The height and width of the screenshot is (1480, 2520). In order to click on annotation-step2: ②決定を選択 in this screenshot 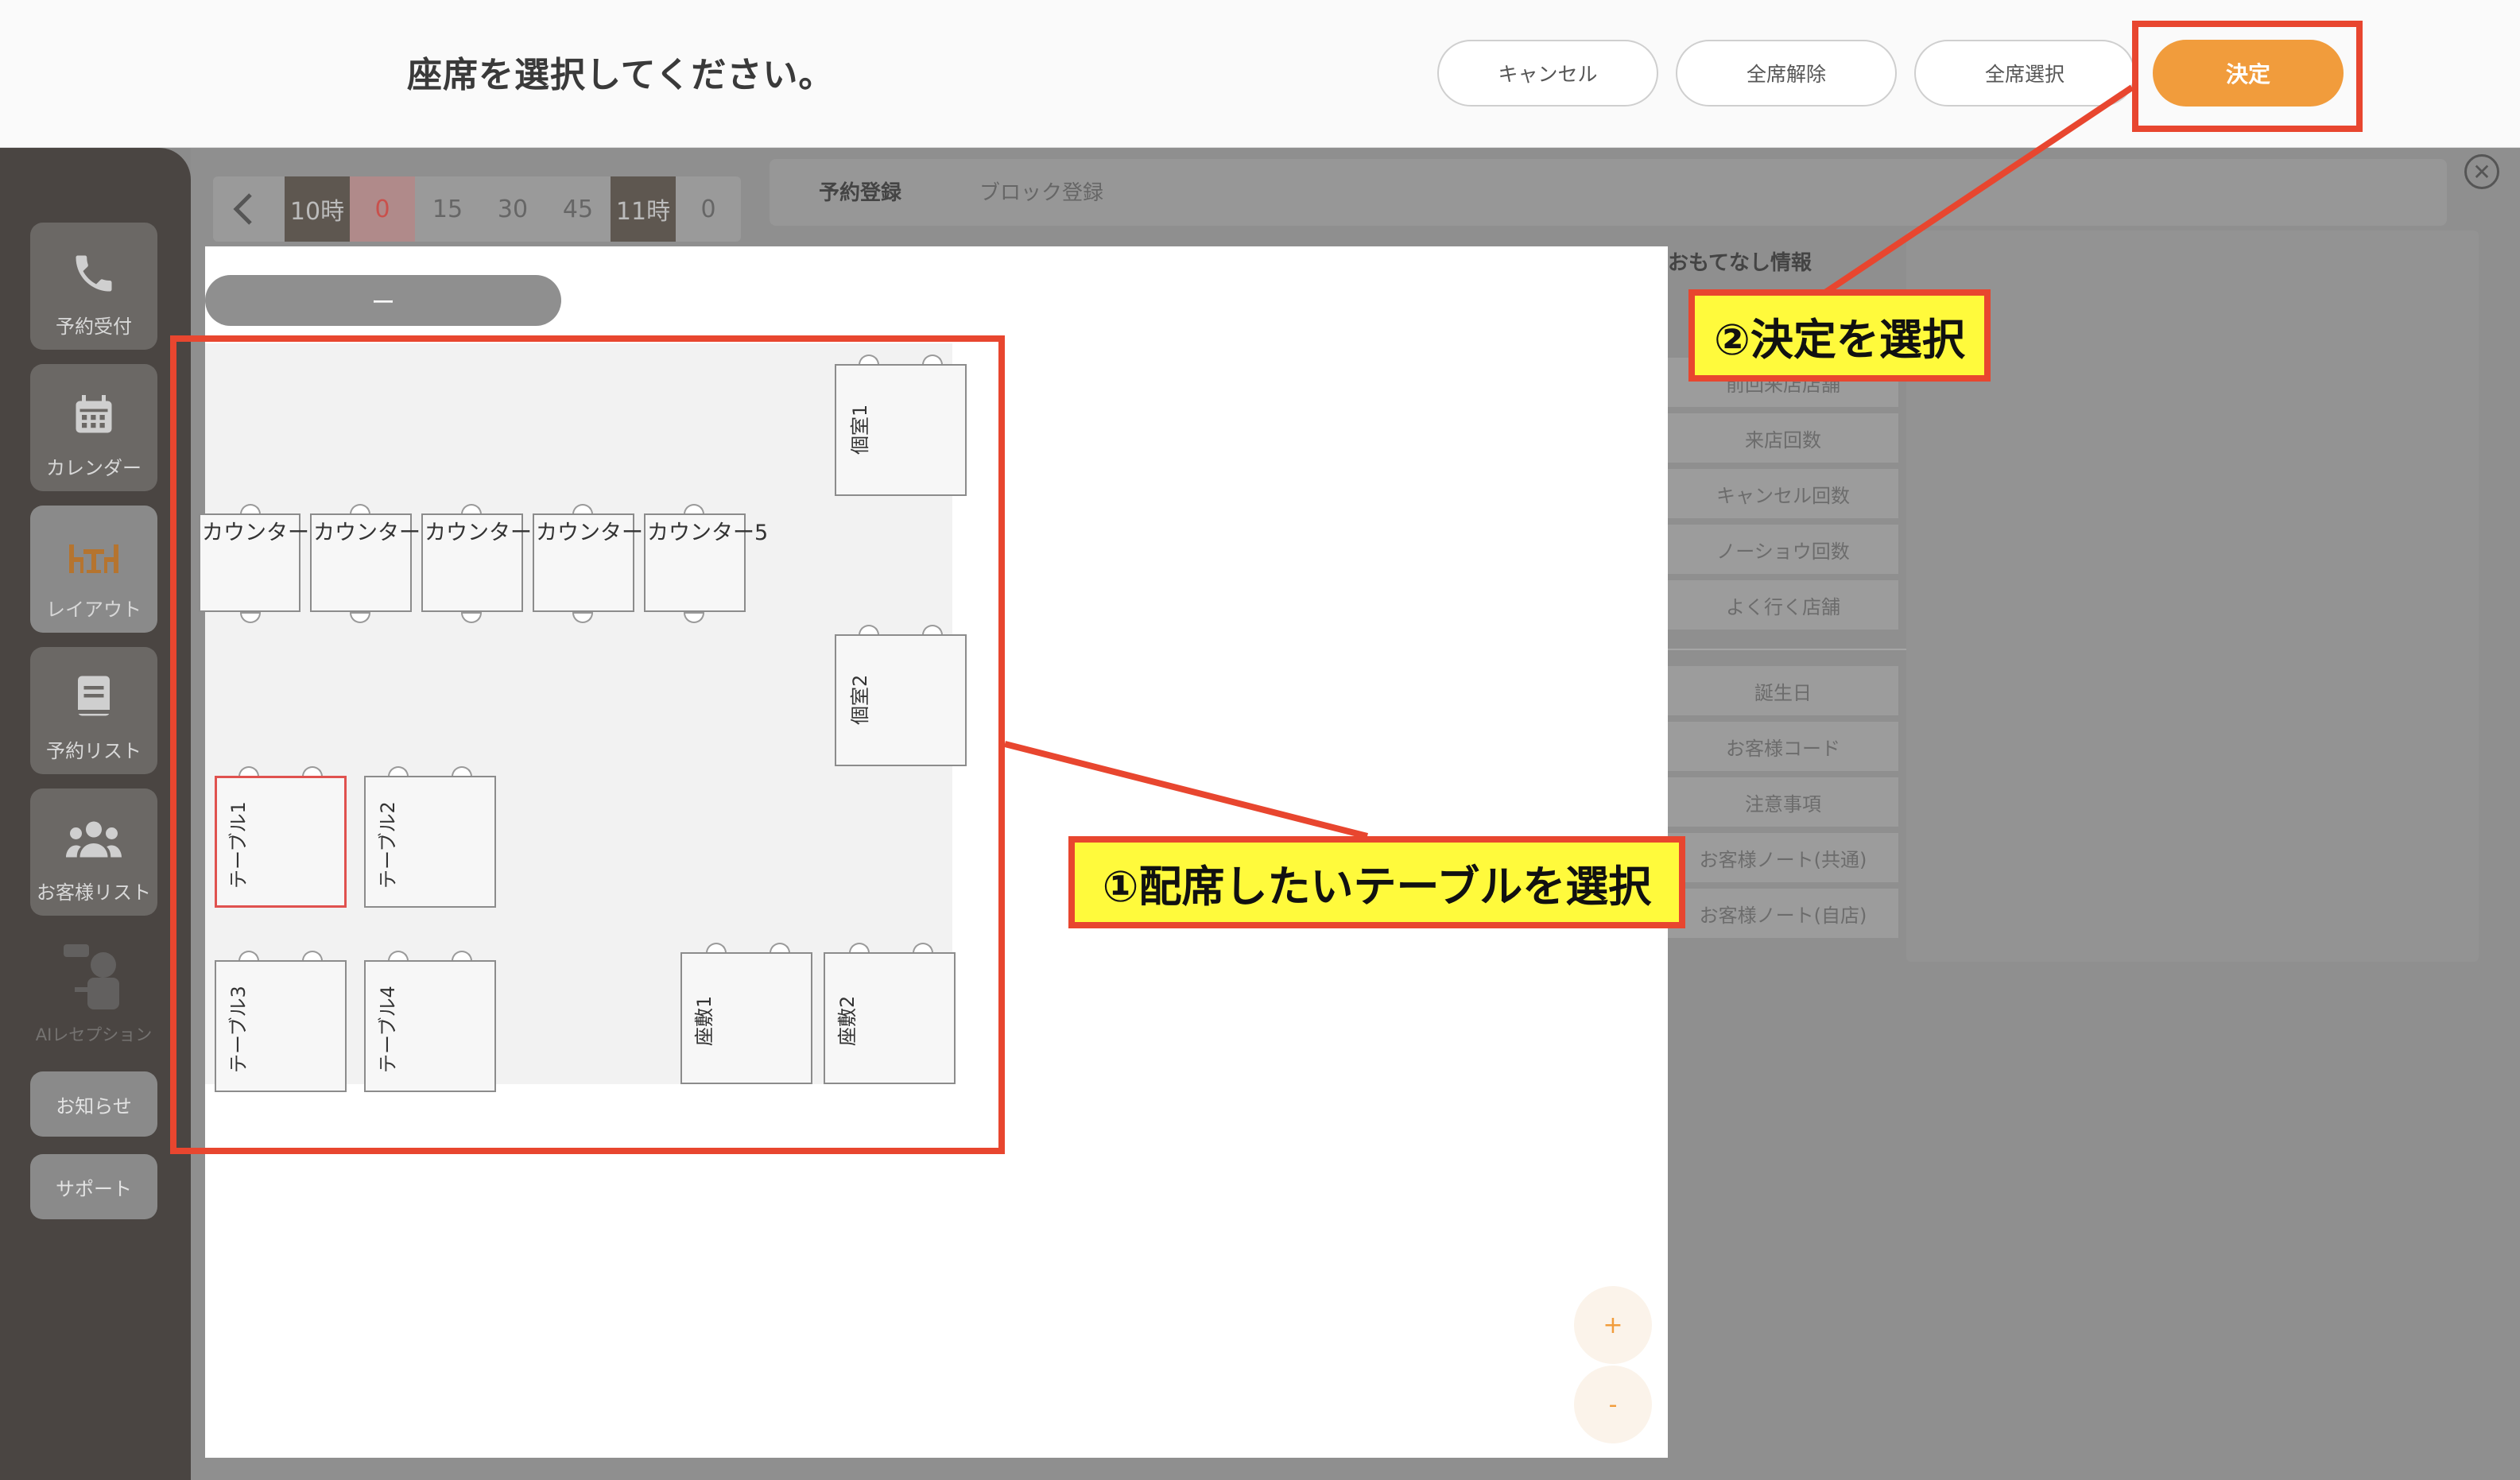, I will do `click(1839, 335)`.